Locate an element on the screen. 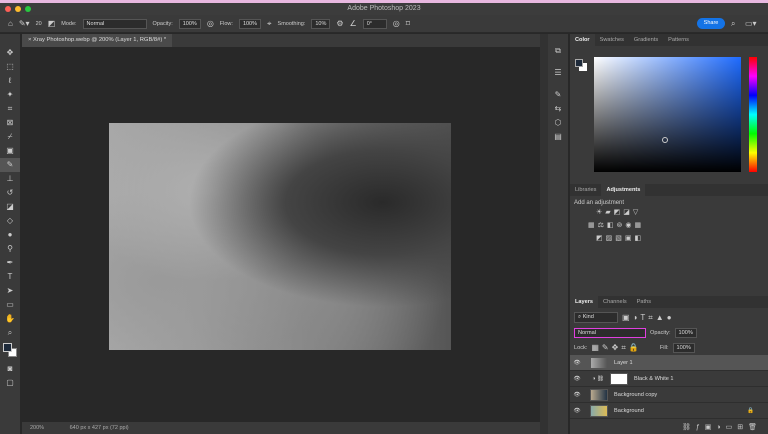 Image resolution: width=768 pixels, height=434 pixels. screen-mode-icon: ▢ is located at coordinates (10, 383).